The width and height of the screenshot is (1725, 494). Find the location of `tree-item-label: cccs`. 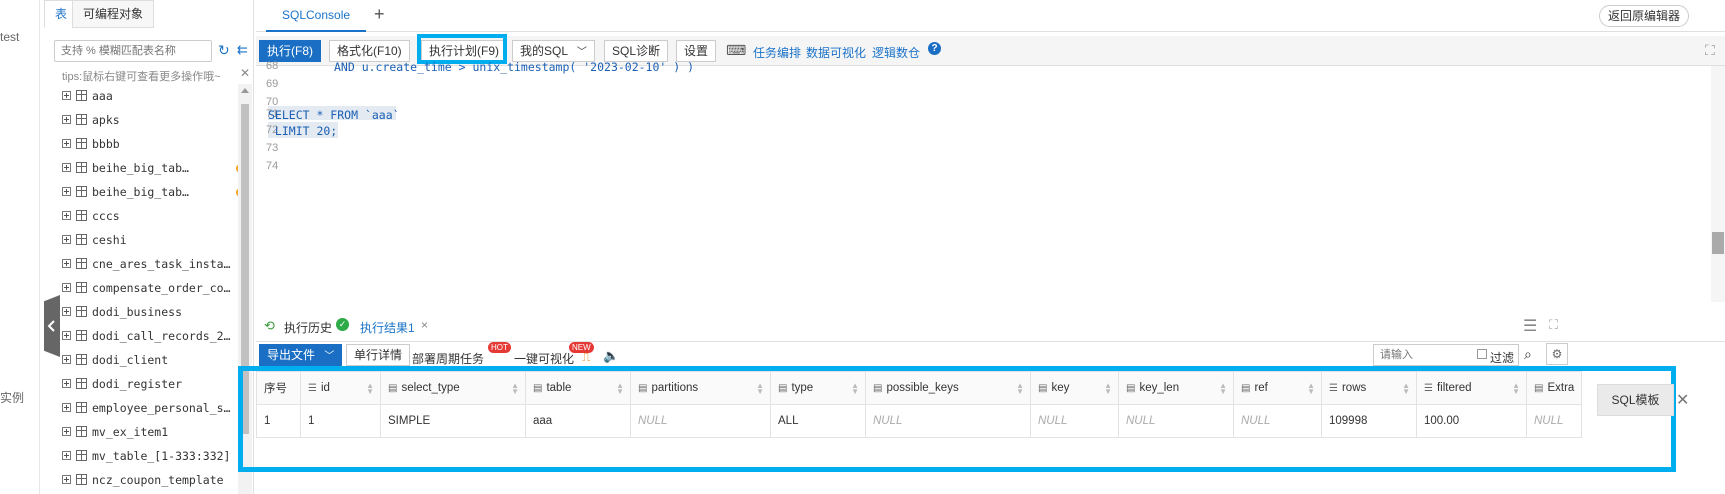

tree-item-label: cccs is located at coordinates (106, 216).